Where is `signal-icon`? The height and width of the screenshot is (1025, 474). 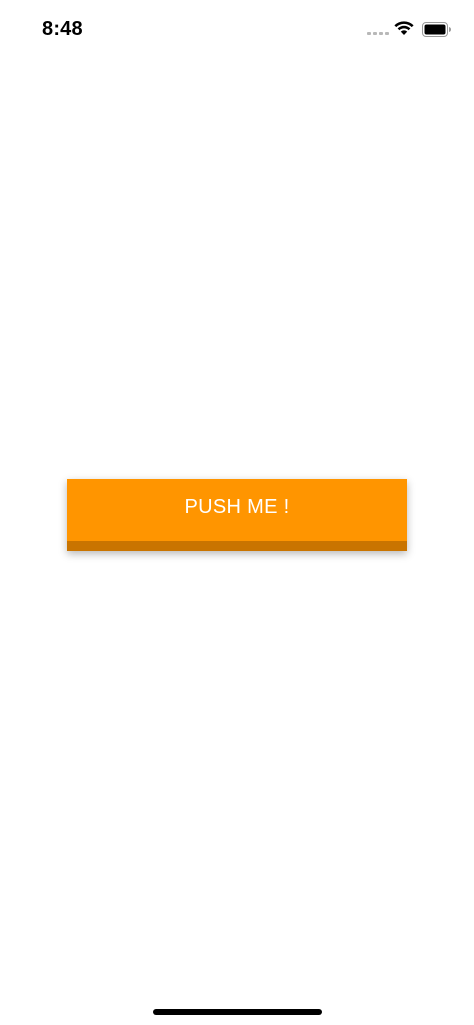
signal-icon is located at coordinates (378, 33).